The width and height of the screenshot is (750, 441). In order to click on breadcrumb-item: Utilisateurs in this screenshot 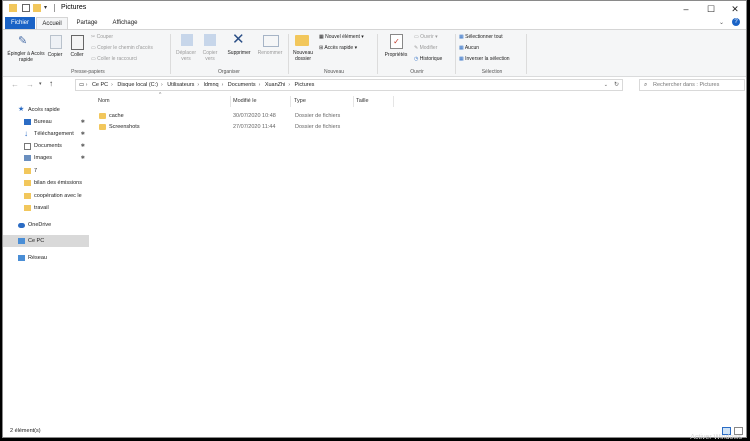, I will do `click(180, 85)`.